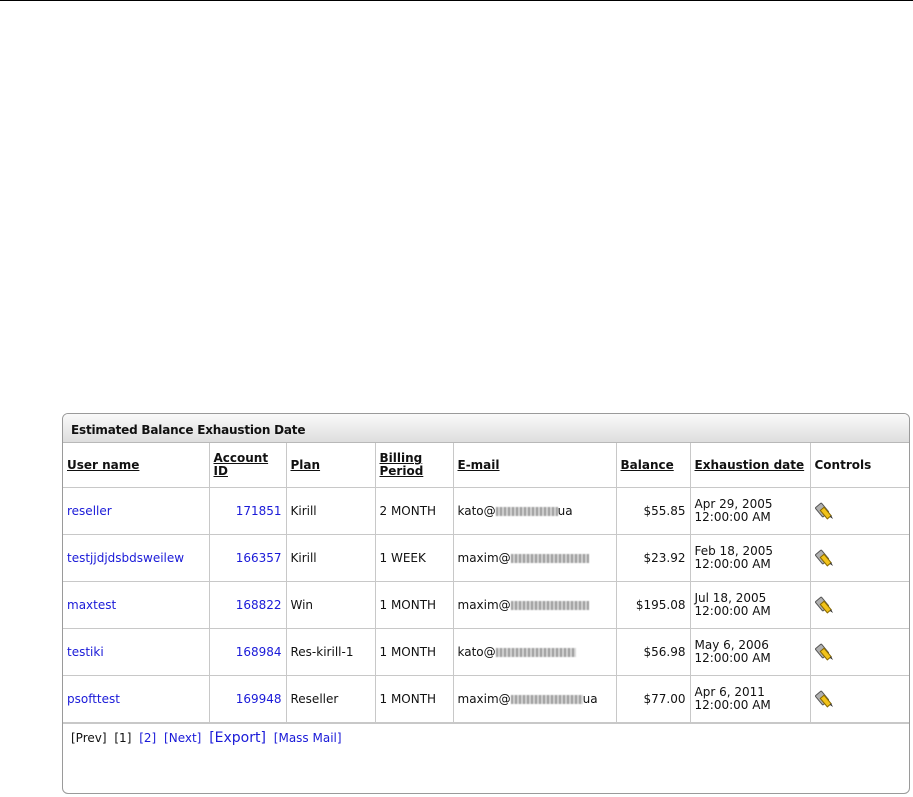 Image resolution: width=913 pixels, height=797 pixels. What do you see at coordinates (259, 699) in the screenshot?
I see `account-id-link: 169948` at bounding box center [259, 699].